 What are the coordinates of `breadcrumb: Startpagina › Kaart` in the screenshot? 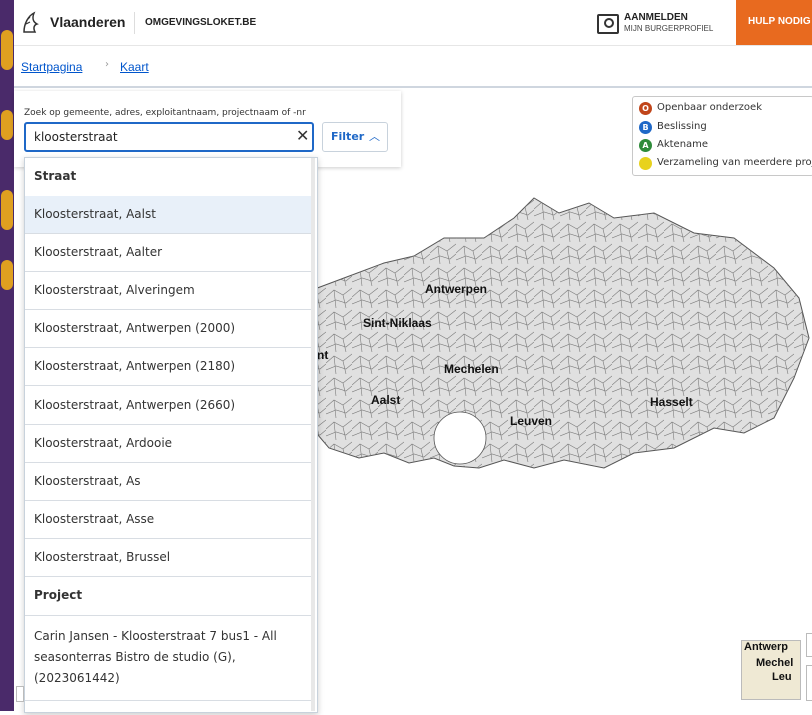 It's located at (413, 67).